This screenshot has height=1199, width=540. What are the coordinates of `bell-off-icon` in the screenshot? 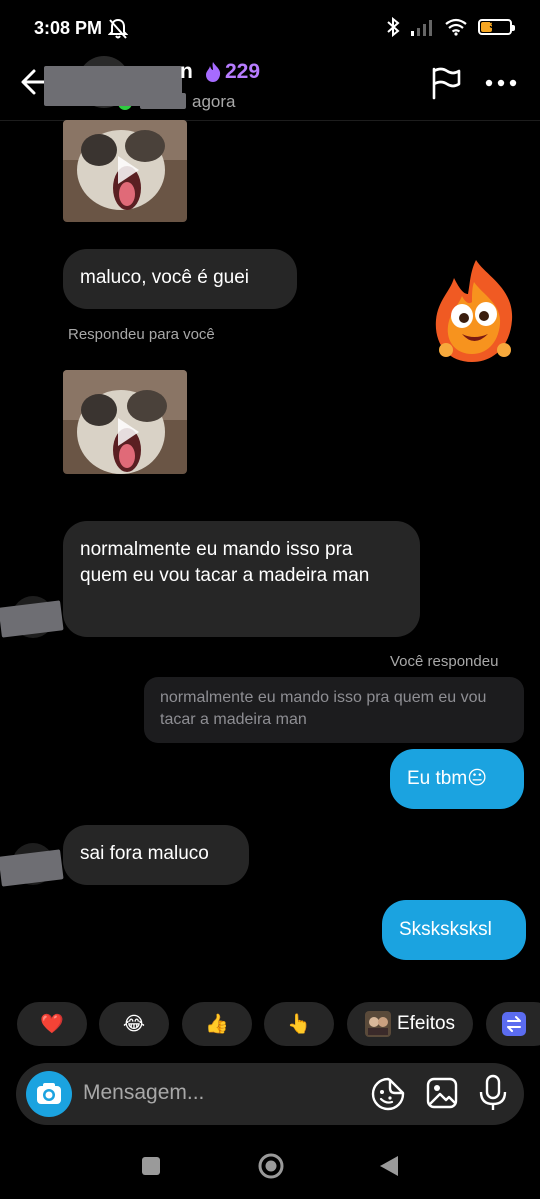 It's located at (118, 28).